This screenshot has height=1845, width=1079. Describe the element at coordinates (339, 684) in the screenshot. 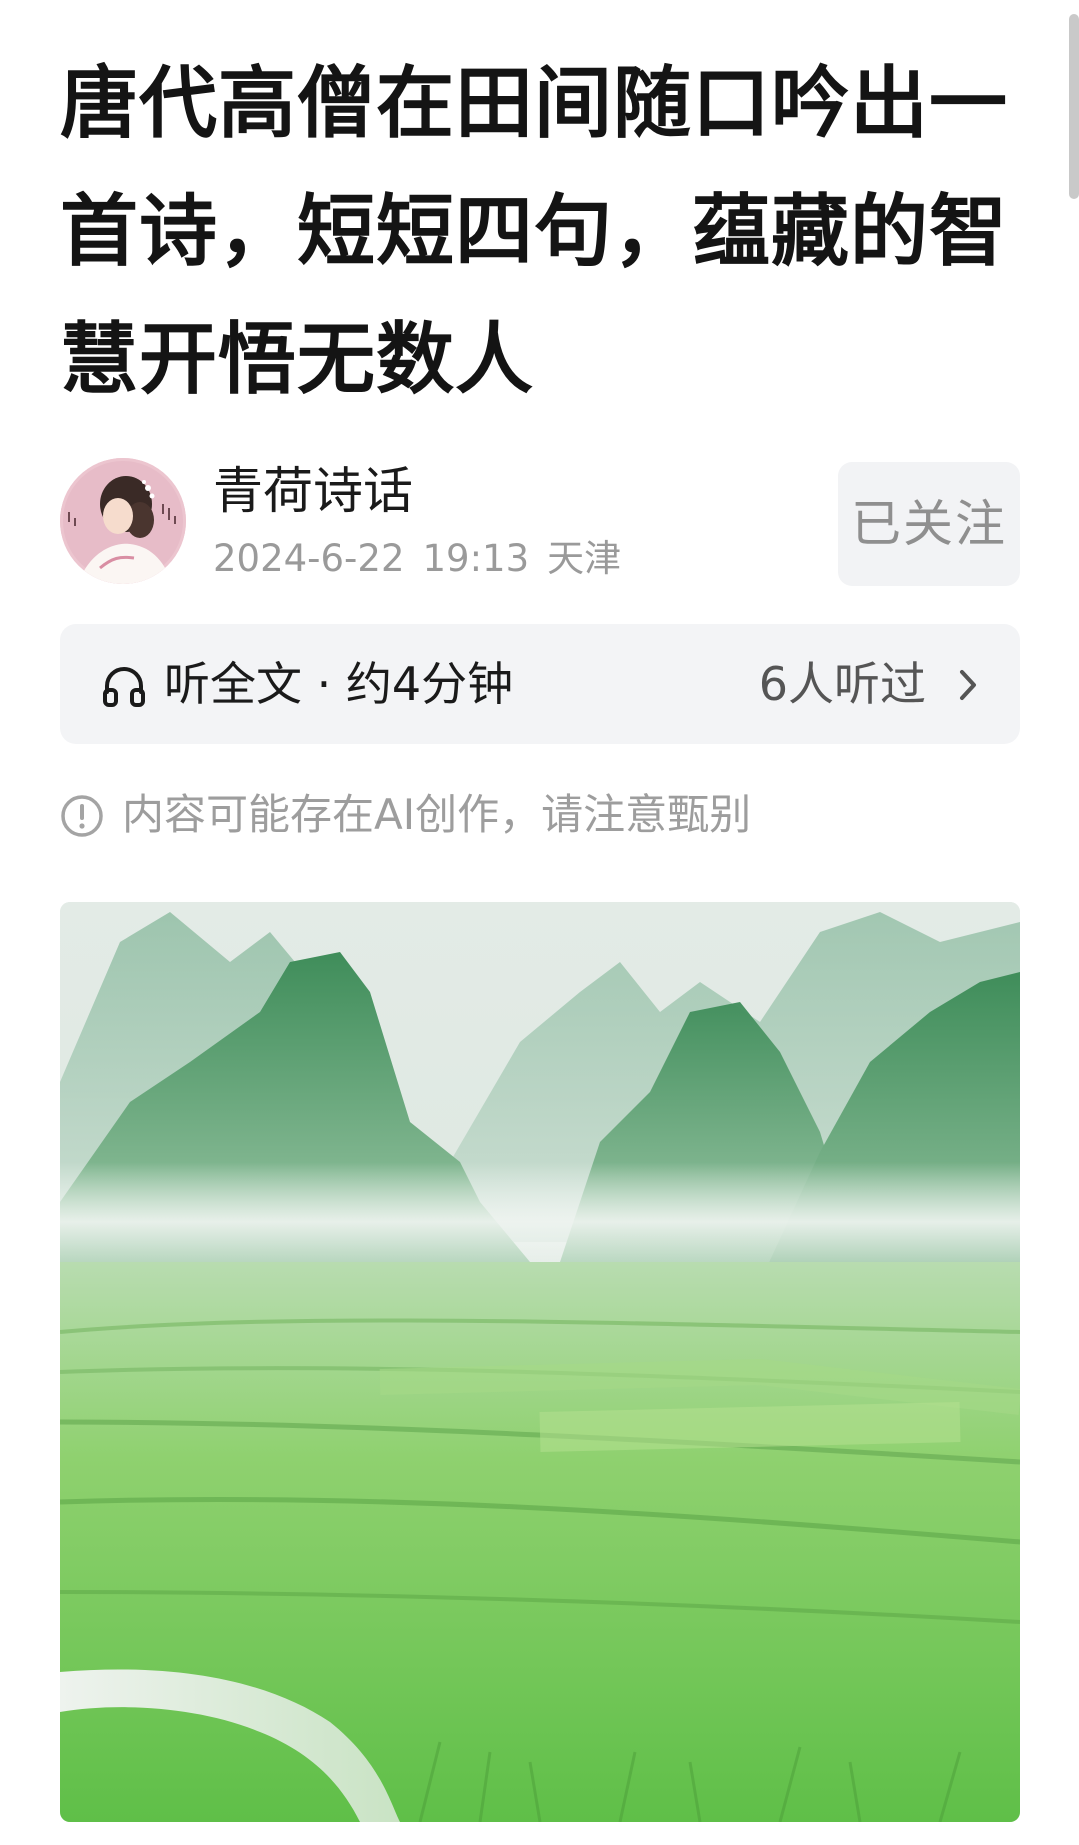

I see `listen-label: 听全文 · 约4分钟` at that location.